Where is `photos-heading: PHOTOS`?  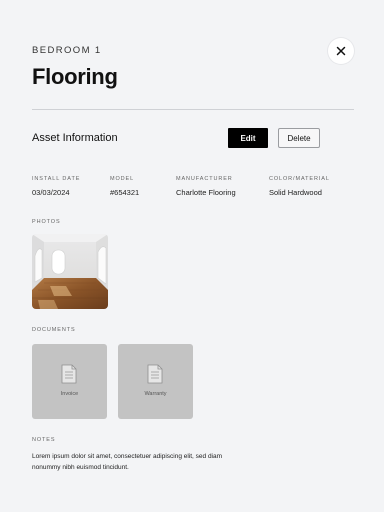 photos-heading: PHOTOS is located at coordinates (46, 222).